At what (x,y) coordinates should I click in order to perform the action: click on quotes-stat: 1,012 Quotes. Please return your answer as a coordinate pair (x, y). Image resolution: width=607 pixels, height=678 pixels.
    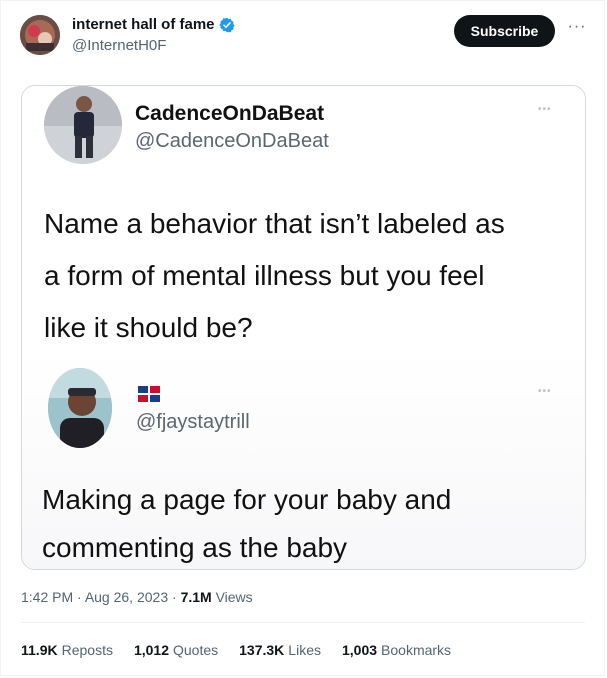
    Looking at the image, I should click on (176, 650).